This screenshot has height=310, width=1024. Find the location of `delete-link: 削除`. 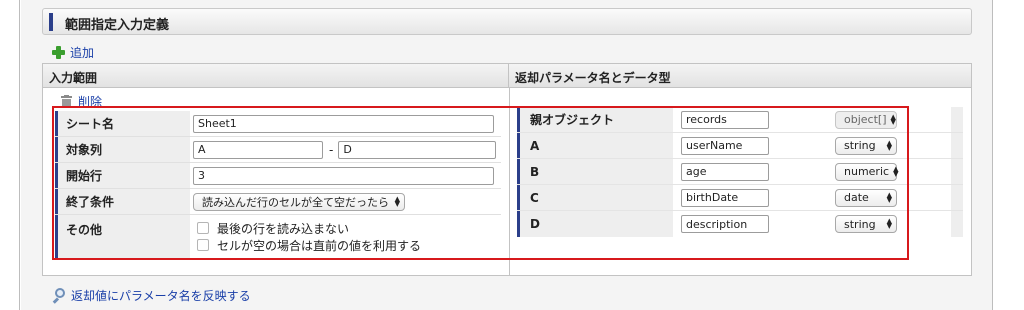

delete-link: 削除 is located at coordinates (82, 101).